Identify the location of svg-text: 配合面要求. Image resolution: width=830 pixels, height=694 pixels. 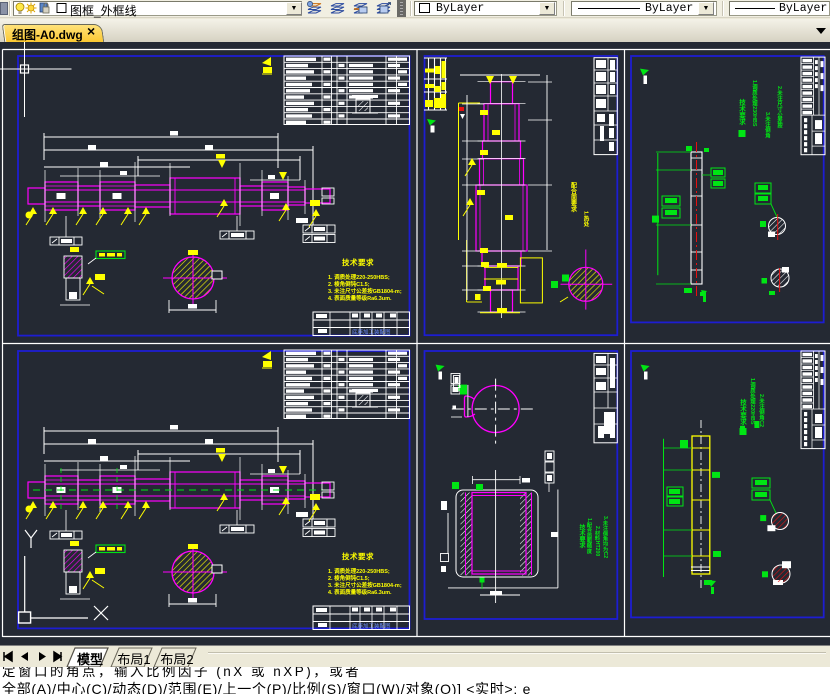
(573, 197).